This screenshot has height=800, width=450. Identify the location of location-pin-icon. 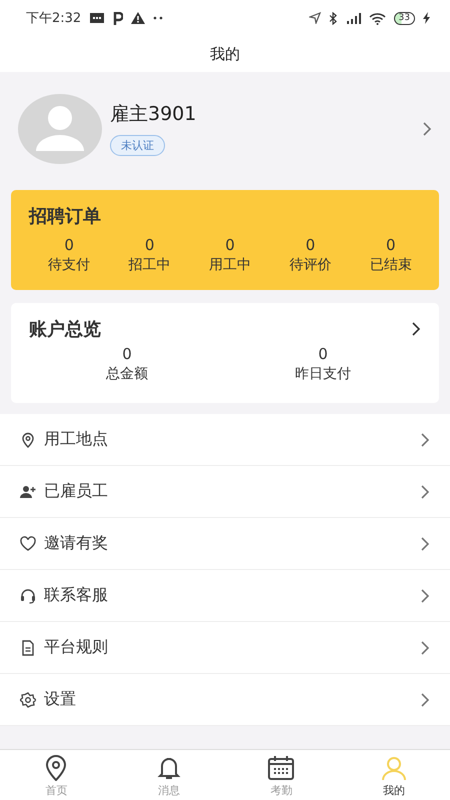
(28, 440).